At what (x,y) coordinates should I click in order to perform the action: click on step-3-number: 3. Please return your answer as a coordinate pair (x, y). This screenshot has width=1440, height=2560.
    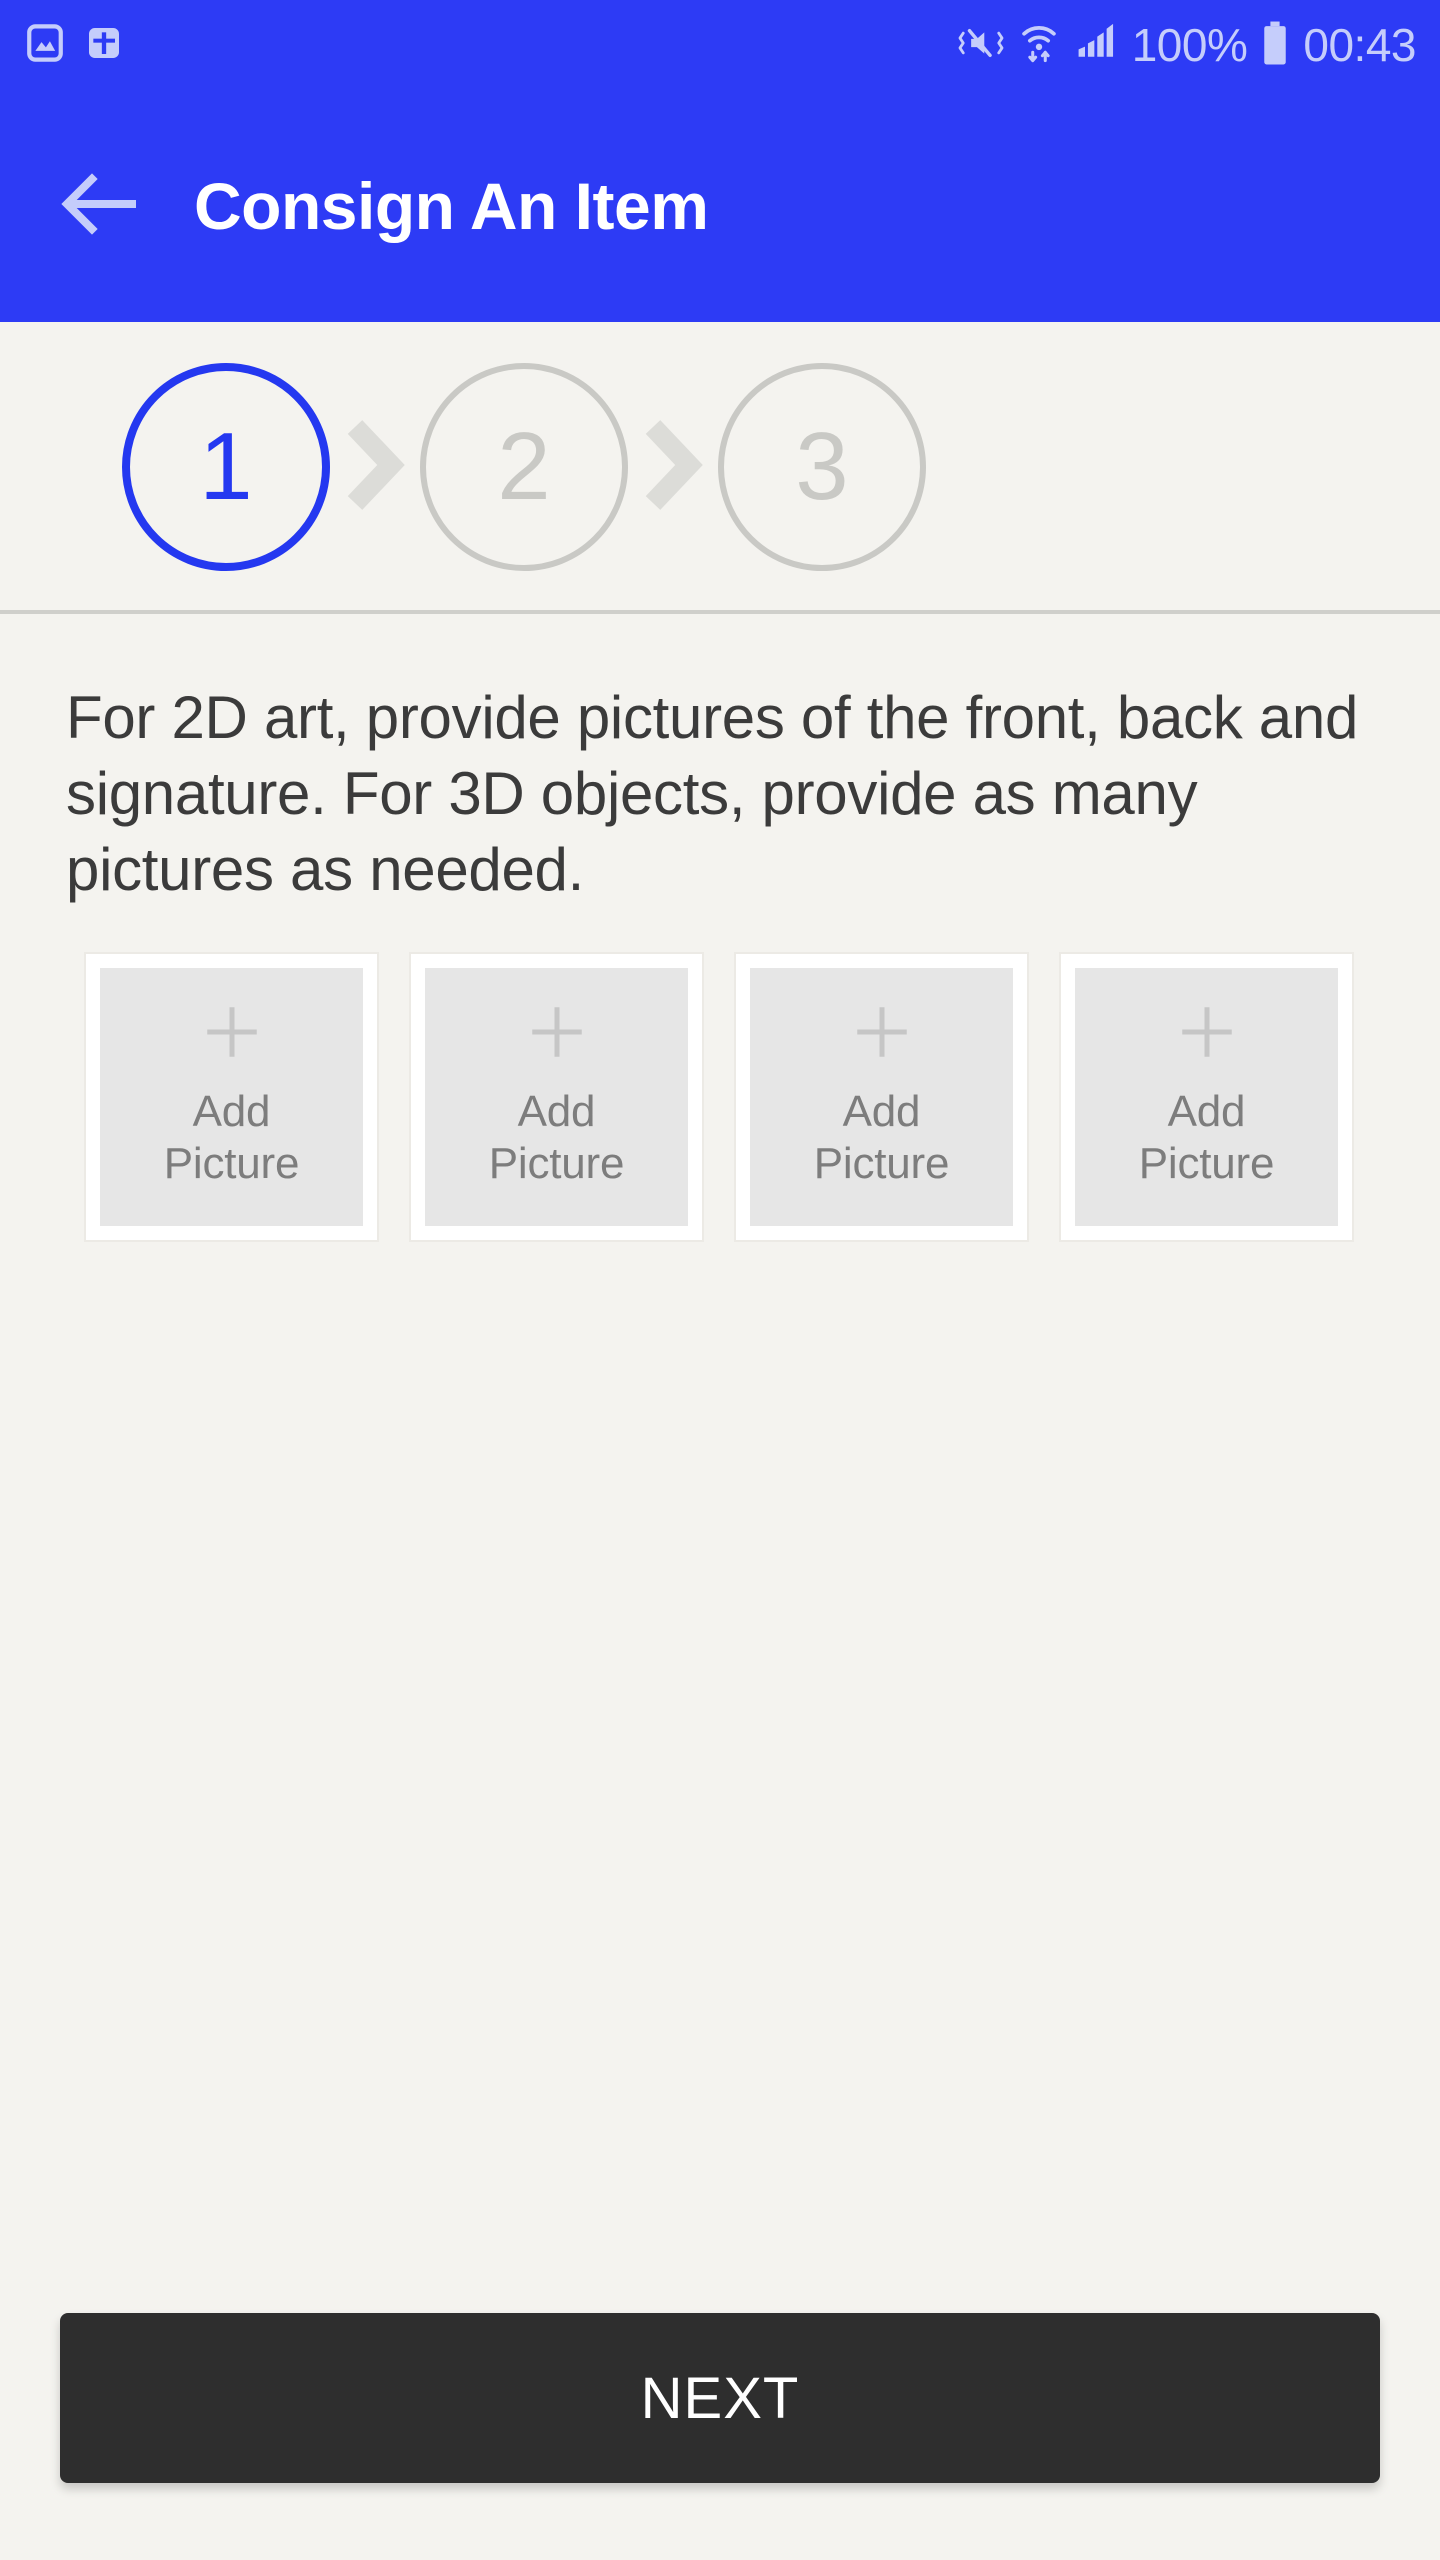
    Looking at the image, I should click on (822, 466).